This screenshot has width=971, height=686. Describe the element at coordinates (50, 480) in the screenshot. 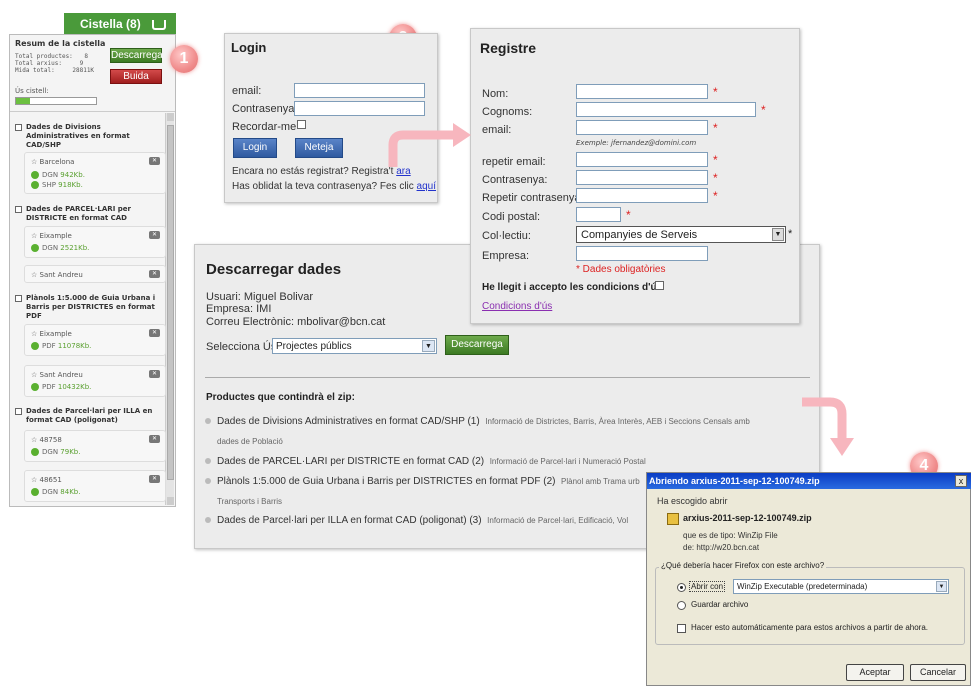

I see `item-name-text: 48651` at that location.